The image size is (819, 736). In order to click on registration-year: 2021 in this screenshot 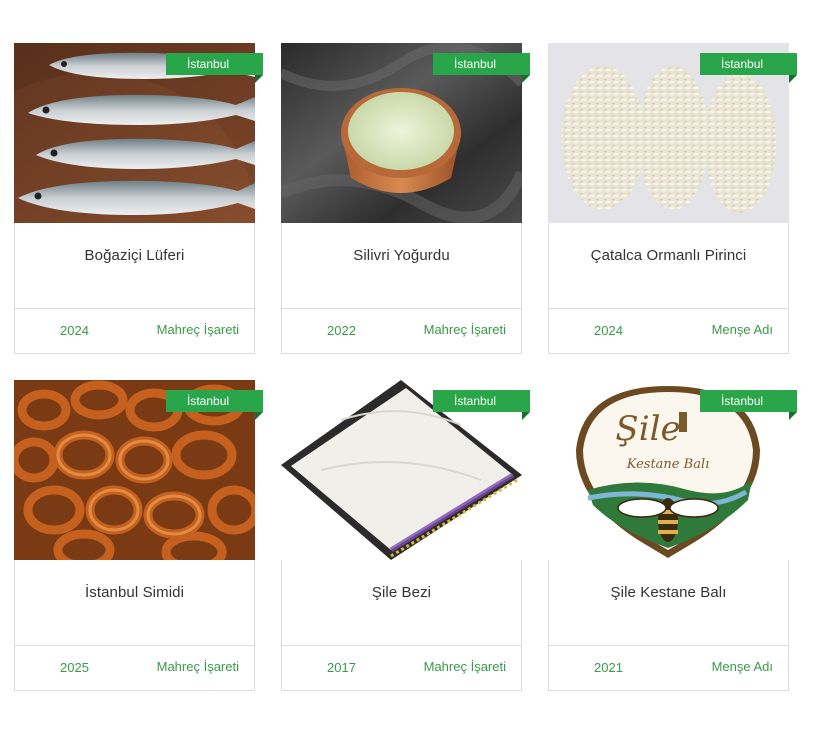, I will do `click(608, 667)`.